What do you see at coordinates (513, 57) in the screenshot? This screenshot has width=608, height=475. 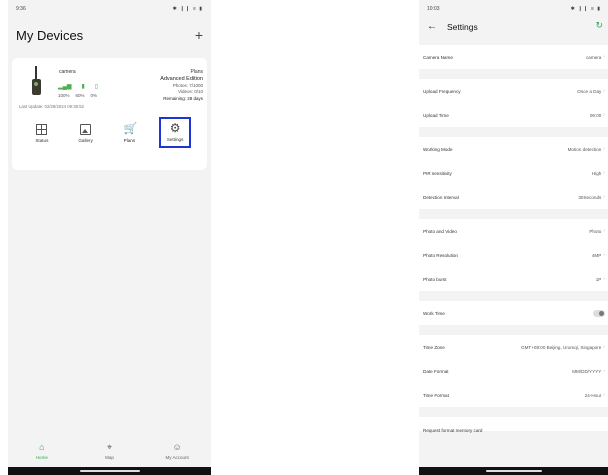 I see `setting-camera-name: Camera Name camera ›` at bounding box center [513, 57].